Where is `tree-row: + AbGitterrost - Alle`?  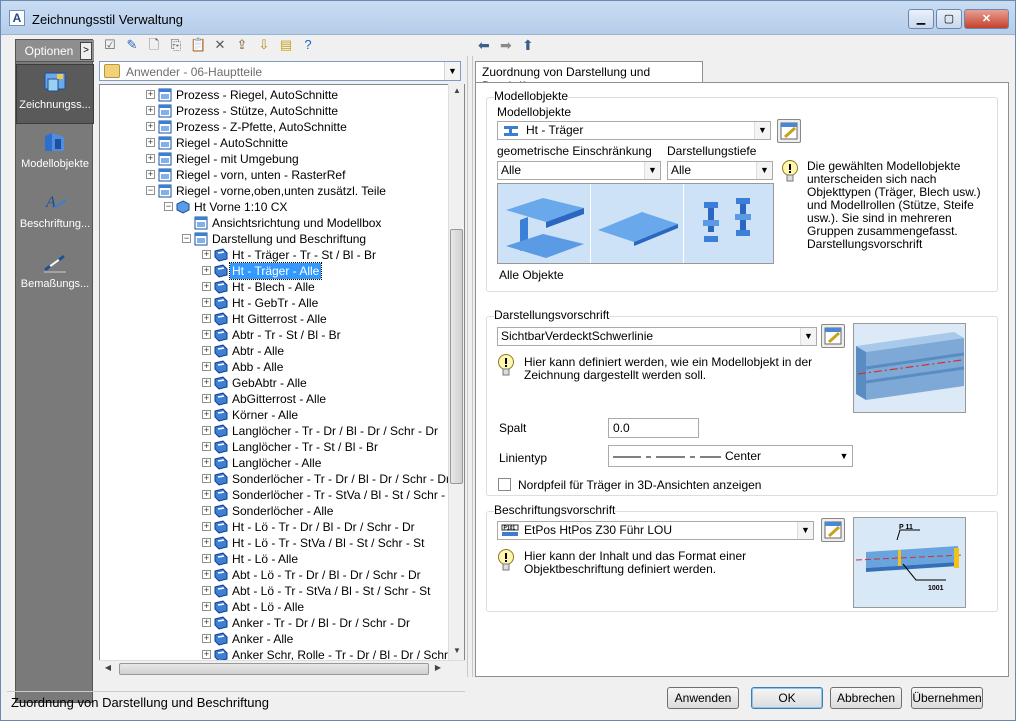
tree-row: + AbGitterrost - Alle is located at coordinates (282, 399).